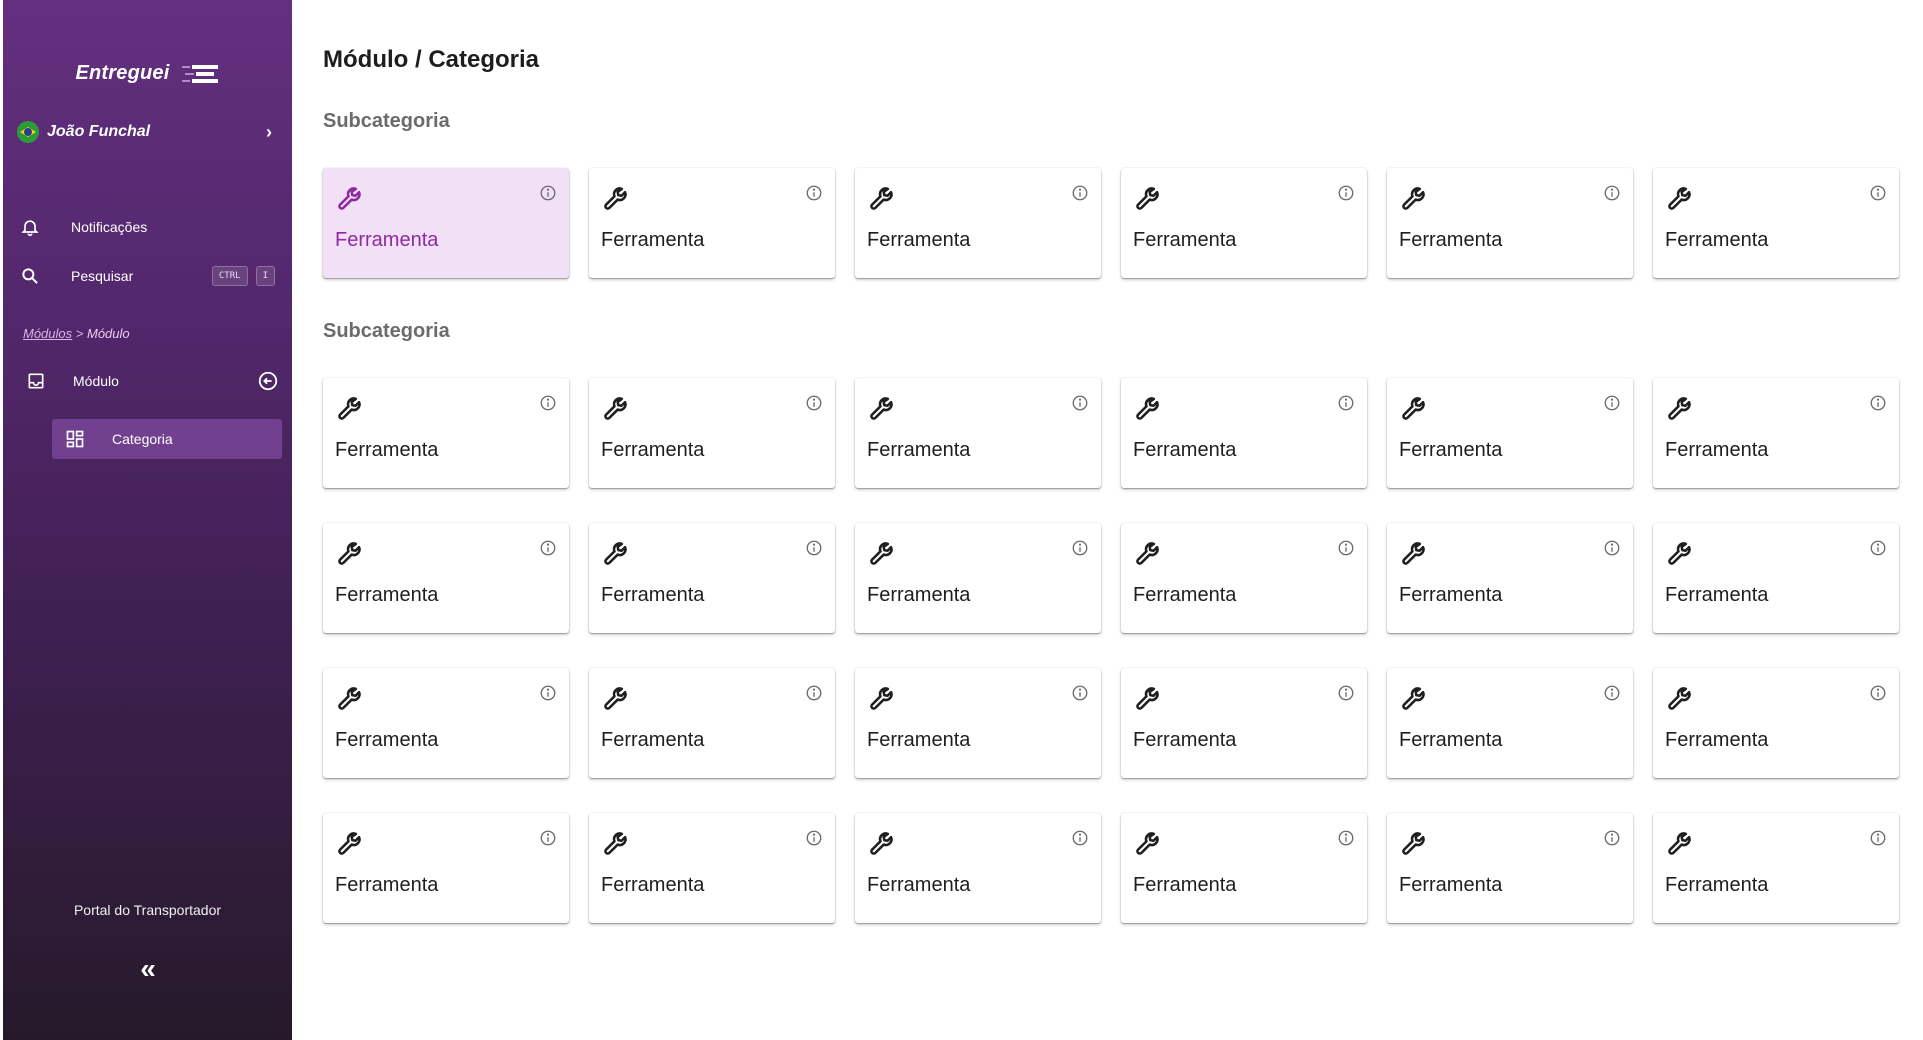 This screenshot has height=1040, width=1923. I want to click on module-label: Módulo, so click(96, 381).